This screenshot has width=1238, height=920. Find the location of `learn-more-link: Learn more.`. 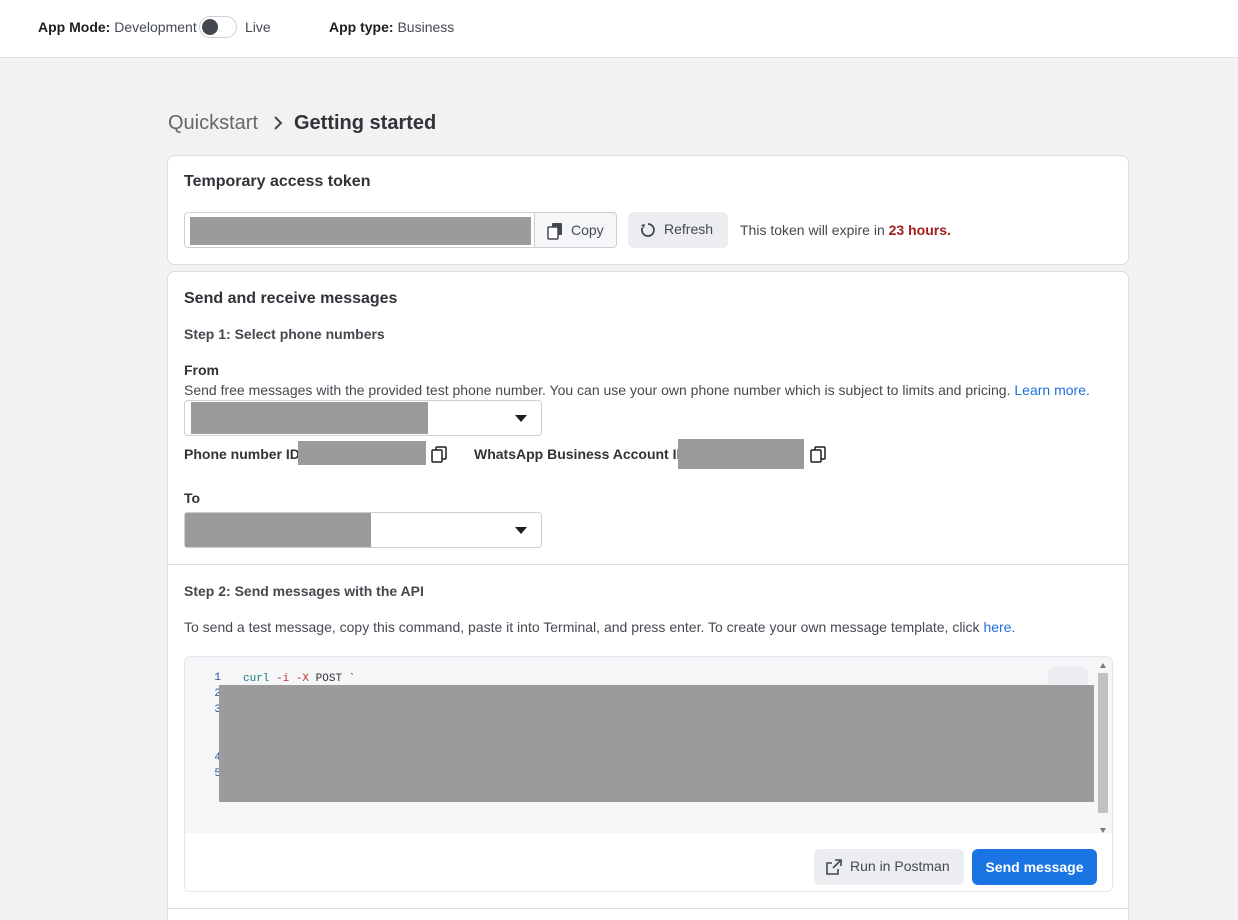

learn-more-link: Learn more. is located at coordinates (1051, 390).